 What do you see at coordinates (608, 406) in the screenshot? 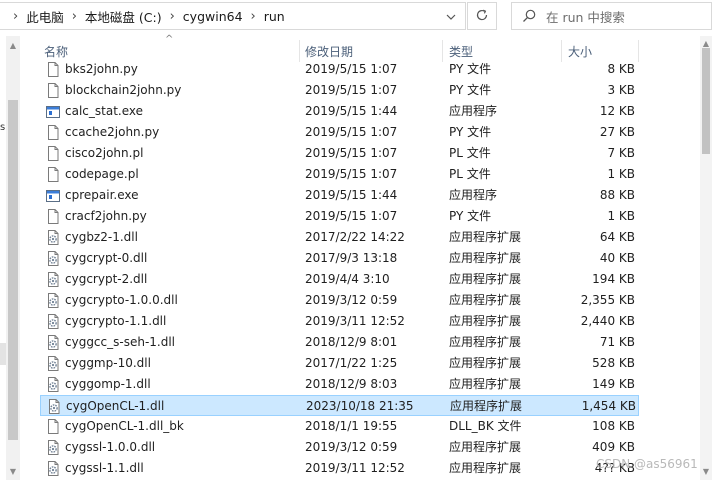
I see `file-size: 1,454 KB` at bounding box center [608, 406].